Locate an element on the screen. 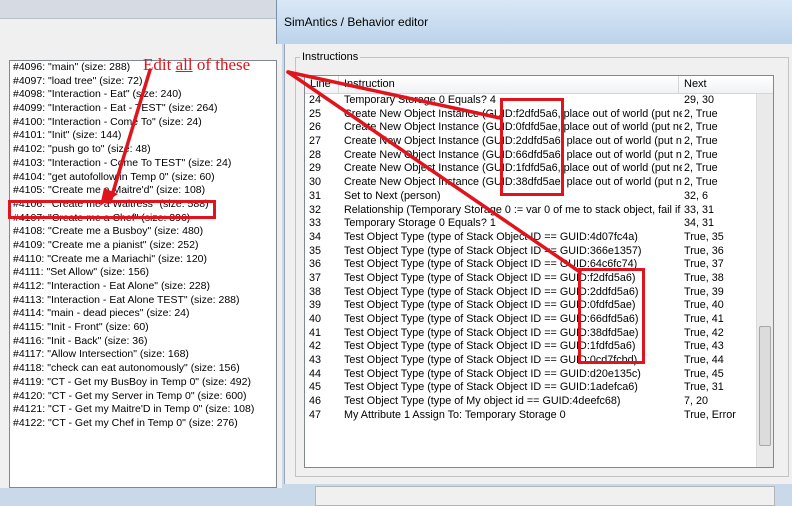 Image resolution: width=792 pixels, height=506 pixels. status-field is located at coordinates (545, 496).